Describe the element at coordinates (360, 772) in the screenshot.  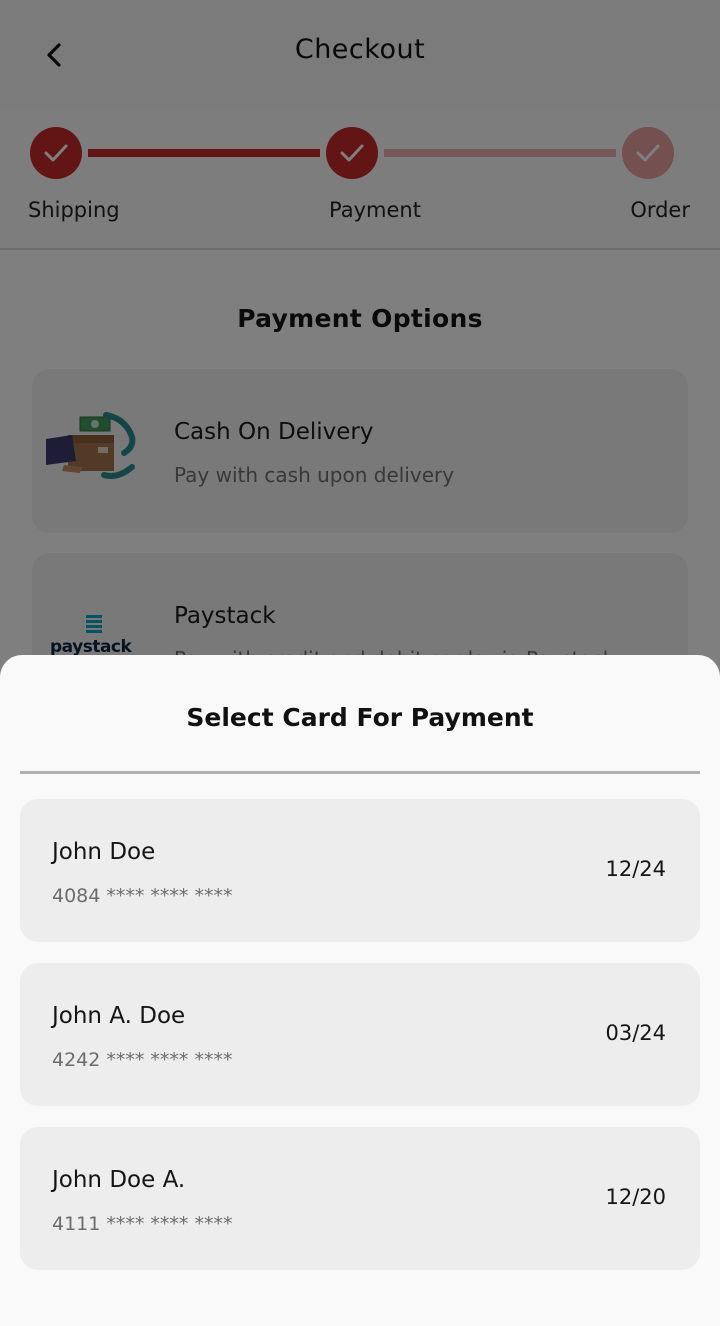
I see `sheet-divider` at that location.